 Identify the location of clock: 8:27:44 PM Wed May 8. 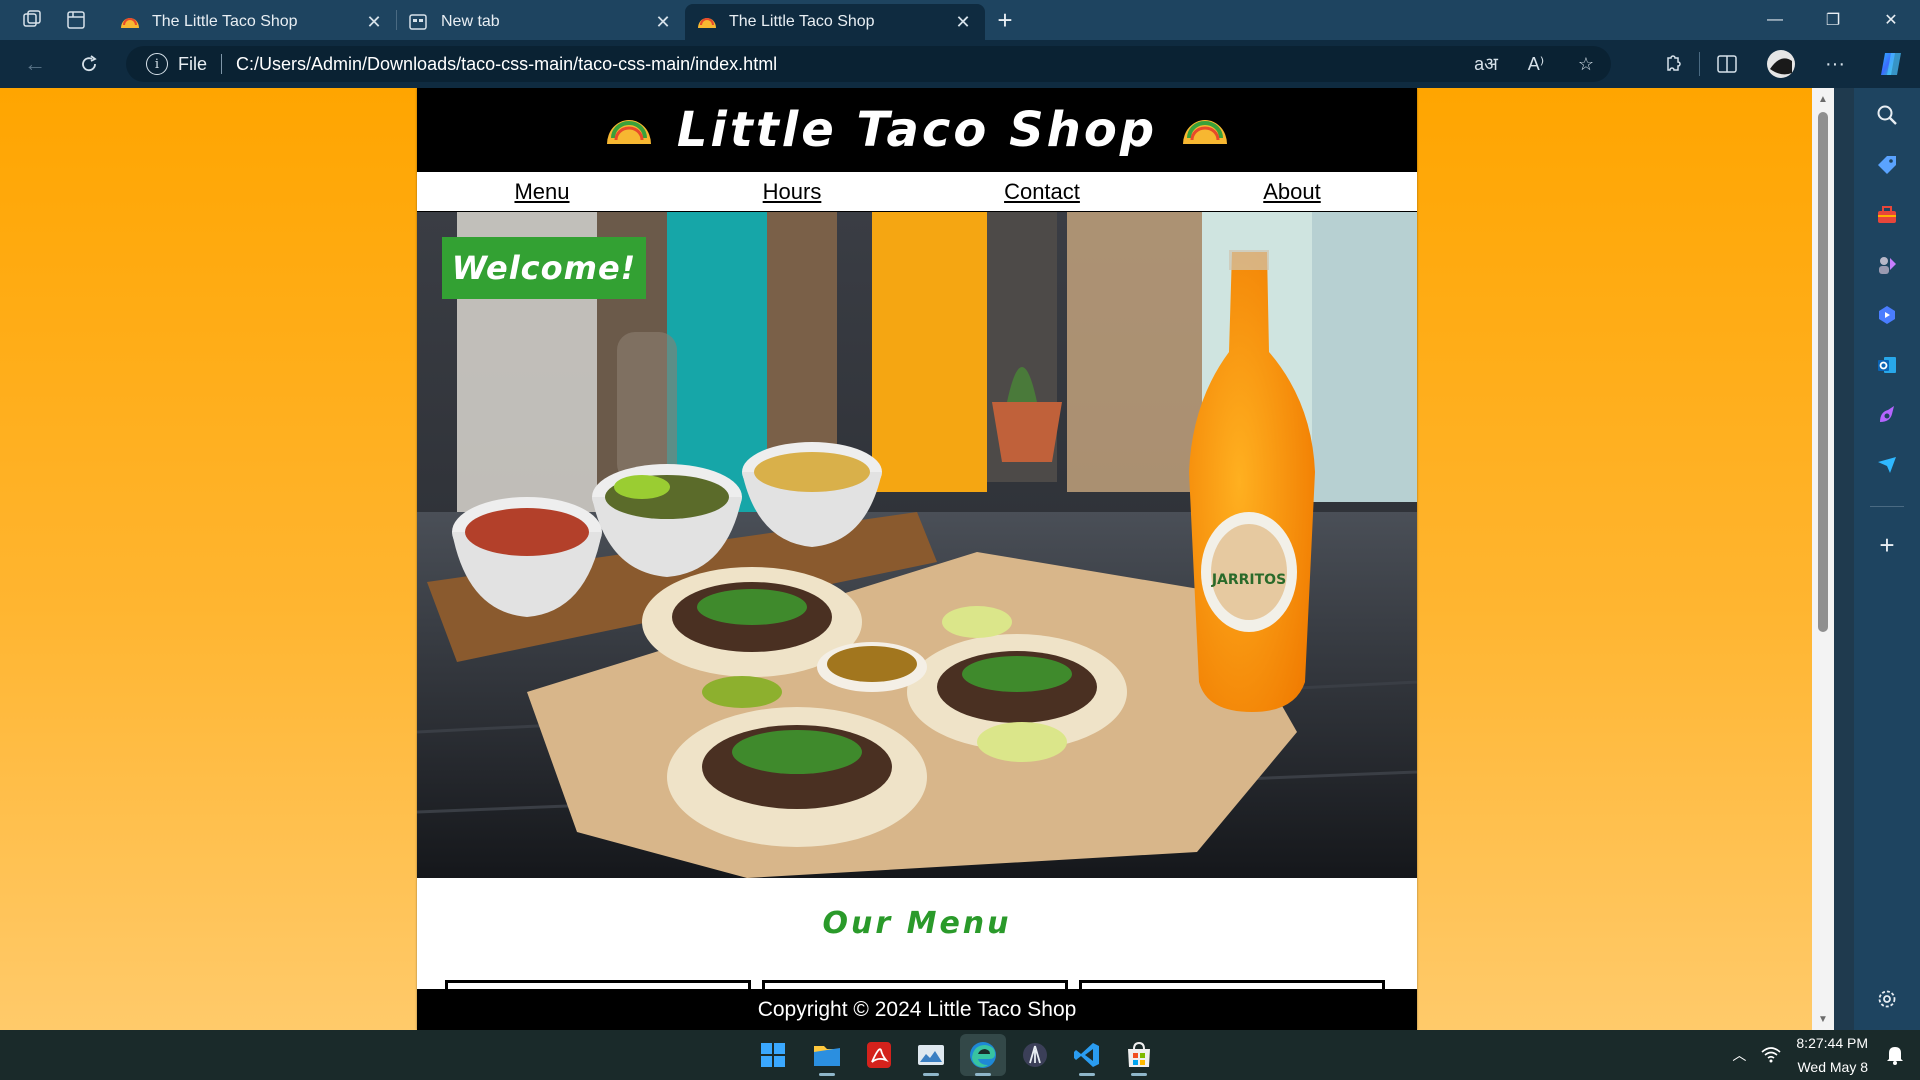
(1837, 1055).